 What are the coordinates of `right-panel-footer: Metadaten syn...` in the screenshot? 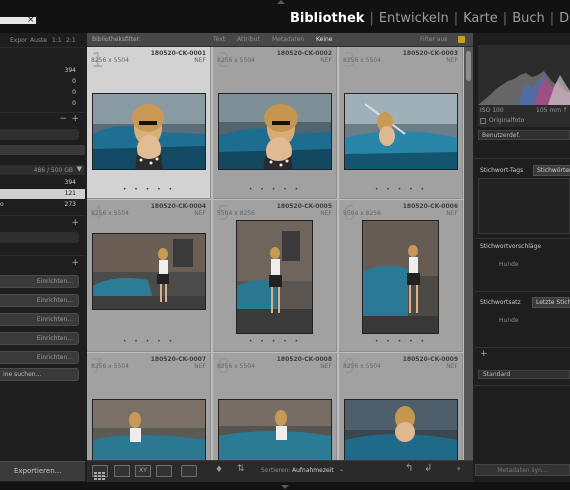 It's located at (522, 471).